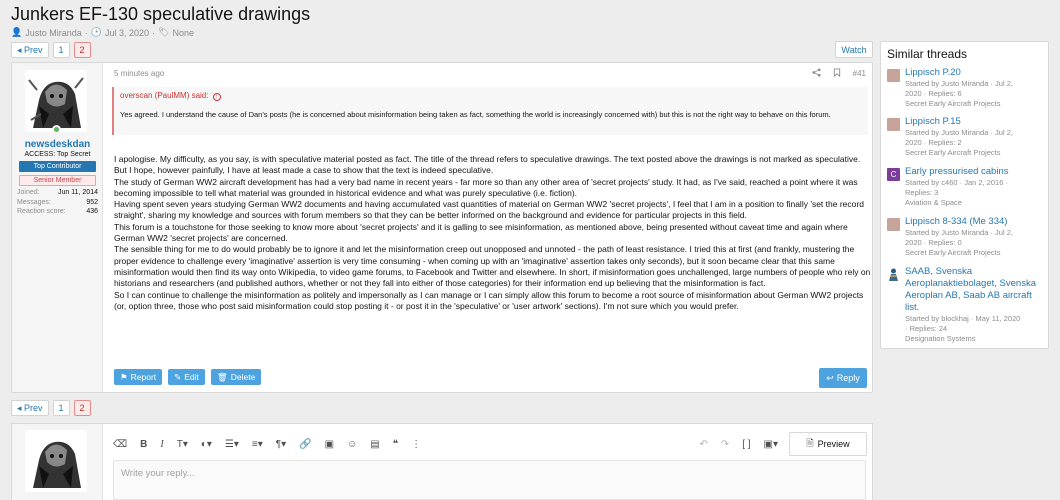  I want to click on pagination-bottom: ◂ Prev 1 2, so click(51, 408).